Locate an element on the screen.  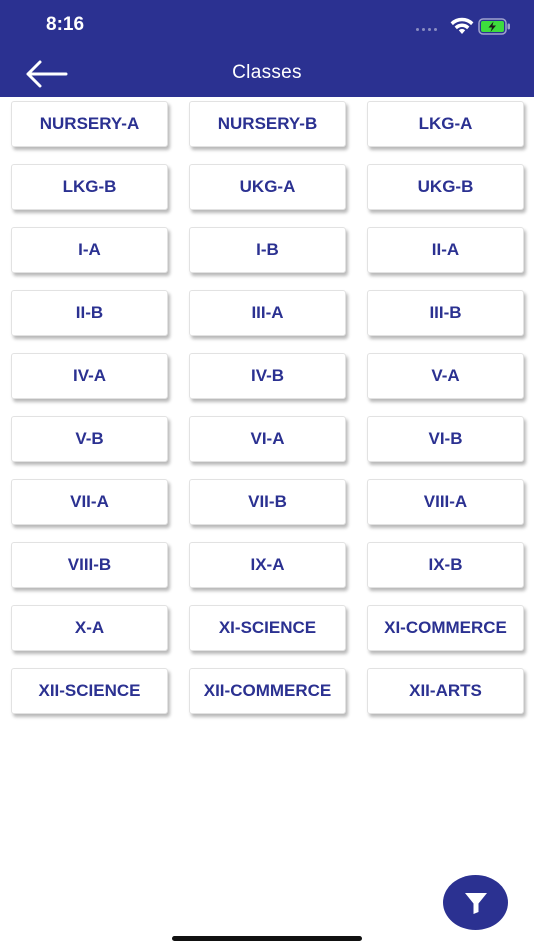
class-button: LKG-A is located at coordinates (445, 124).